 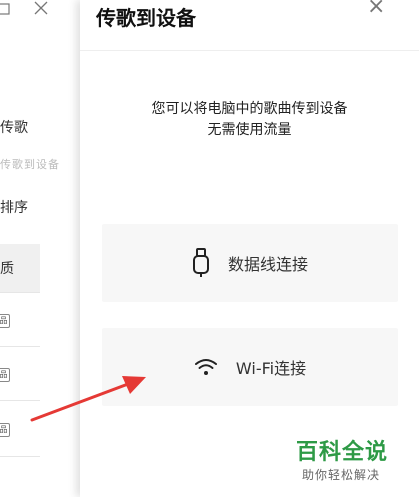 What do you see at coordinates (376, 9) in the screenshot?
I see `close-icon: ×` at bounding box center [376, 9].